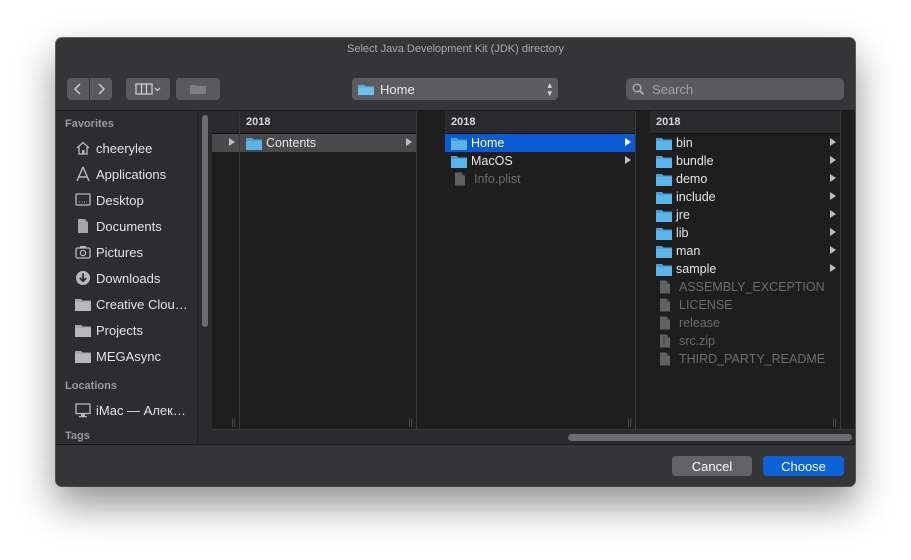 The image size is (911, 560). What do you see at coordinates (745, 359) in the screenshot?
I see `file-item-third-party-readme: THIRD_PARTY_README` at bounding box center [745, 359].